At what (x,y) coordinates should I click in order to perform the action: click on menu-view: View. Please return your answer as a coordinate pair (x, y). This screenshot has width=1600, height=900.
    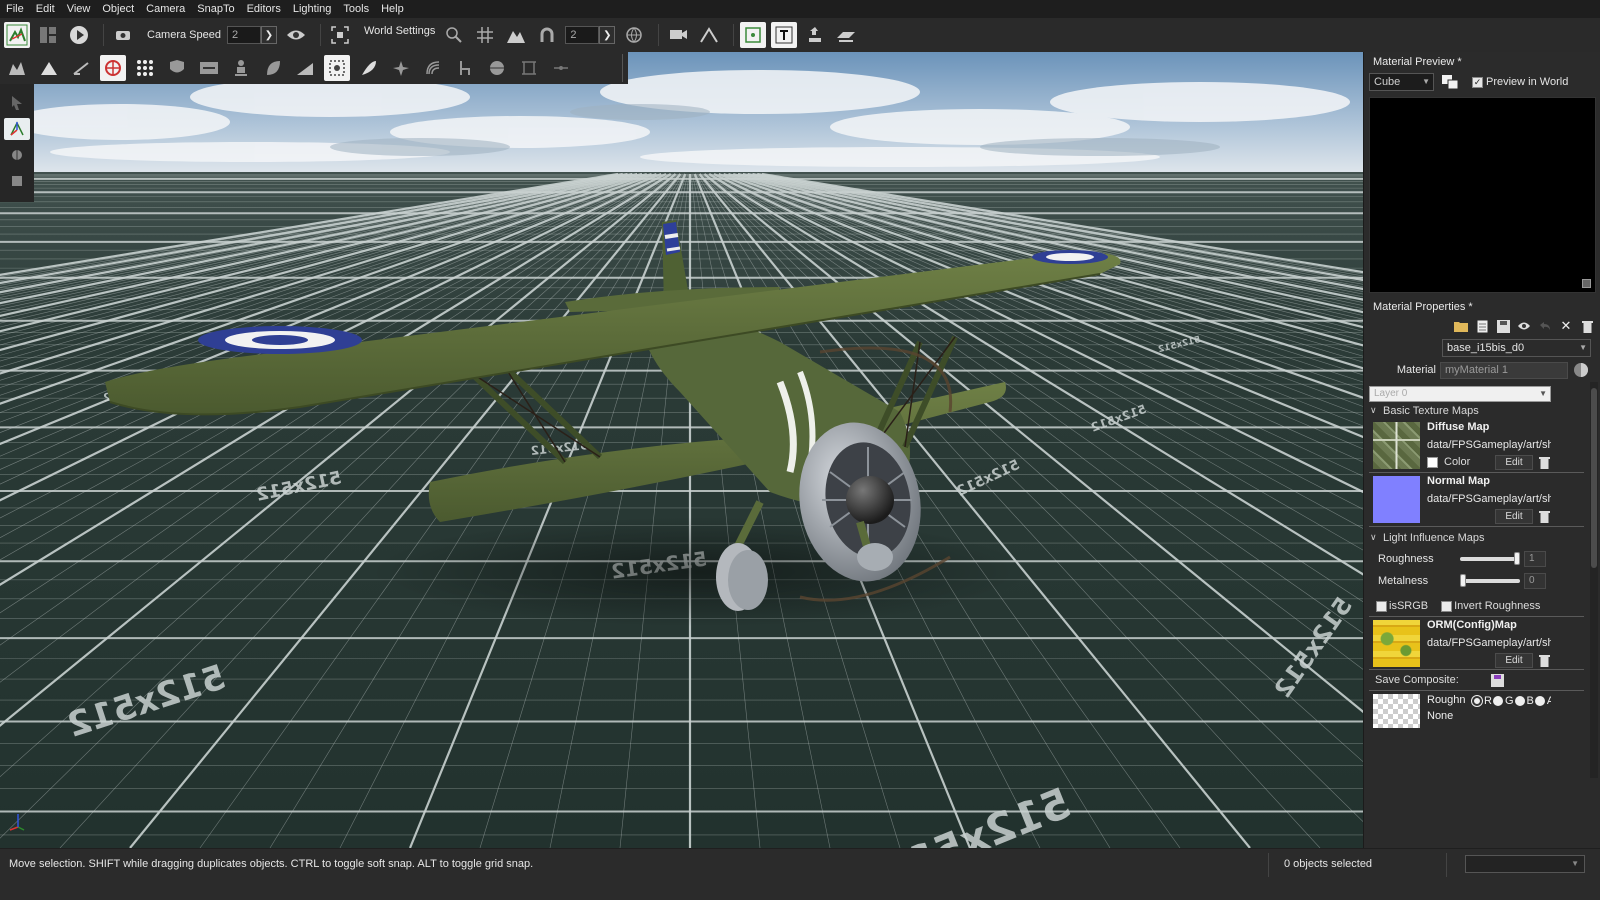
    Looking at the image, I should click on (79, 9).